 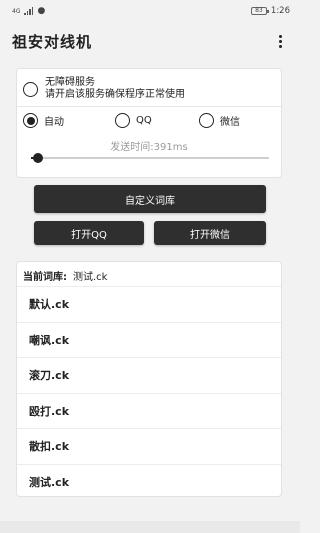 I want to click on accessibility-description: 请开启该服务确保程序正常使用, so click(x=115, y=94).